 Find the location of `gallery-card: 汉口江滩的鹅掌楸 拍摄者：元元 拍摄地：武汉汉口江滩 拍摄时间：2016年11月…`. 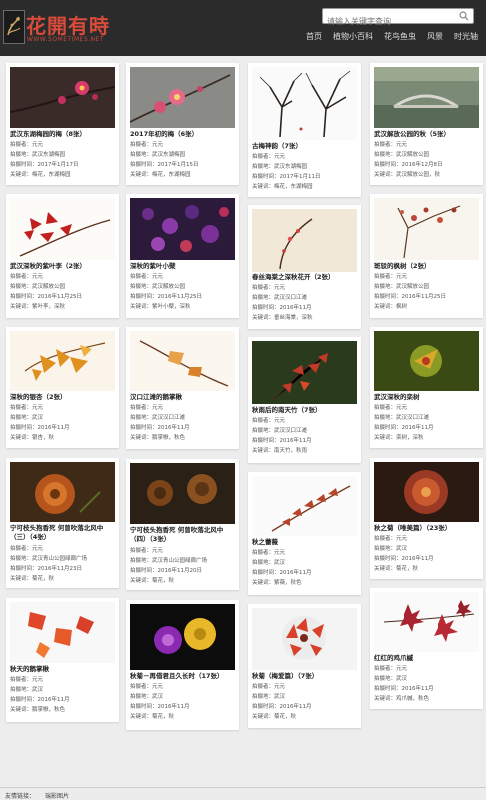

gallery-card: 汉口江滩的鹅掌楸 拍摄者：元元 拍摄地：武汉汉口江滩 拍摄时间：2016年11月… is located at coordinates (182, 388).